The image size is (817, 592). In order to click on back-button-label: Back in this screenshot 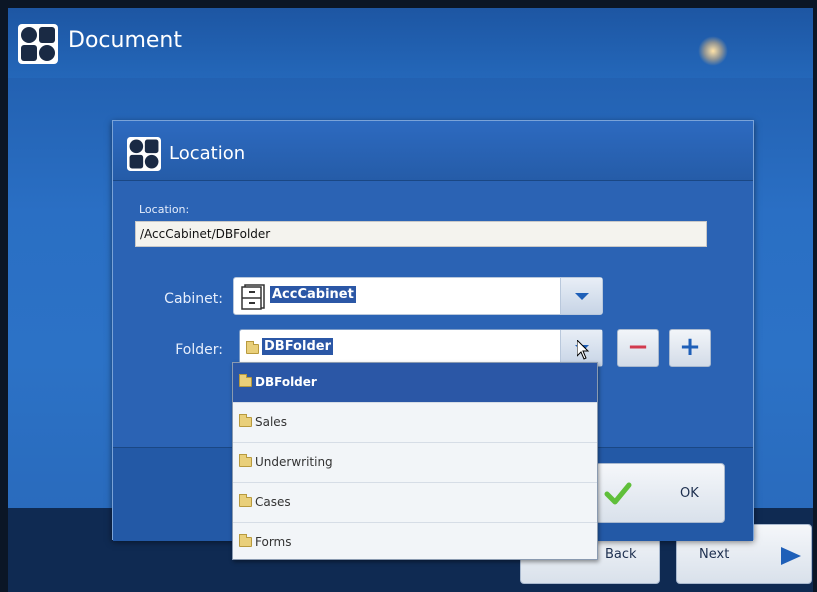, I will do `click(621, 554)`.